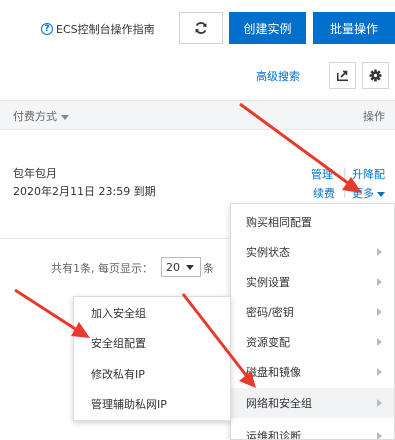 The height and width of the screenshot is (440, 395). I want to click on billing-method-header: 付费方式, so click(41, 116).